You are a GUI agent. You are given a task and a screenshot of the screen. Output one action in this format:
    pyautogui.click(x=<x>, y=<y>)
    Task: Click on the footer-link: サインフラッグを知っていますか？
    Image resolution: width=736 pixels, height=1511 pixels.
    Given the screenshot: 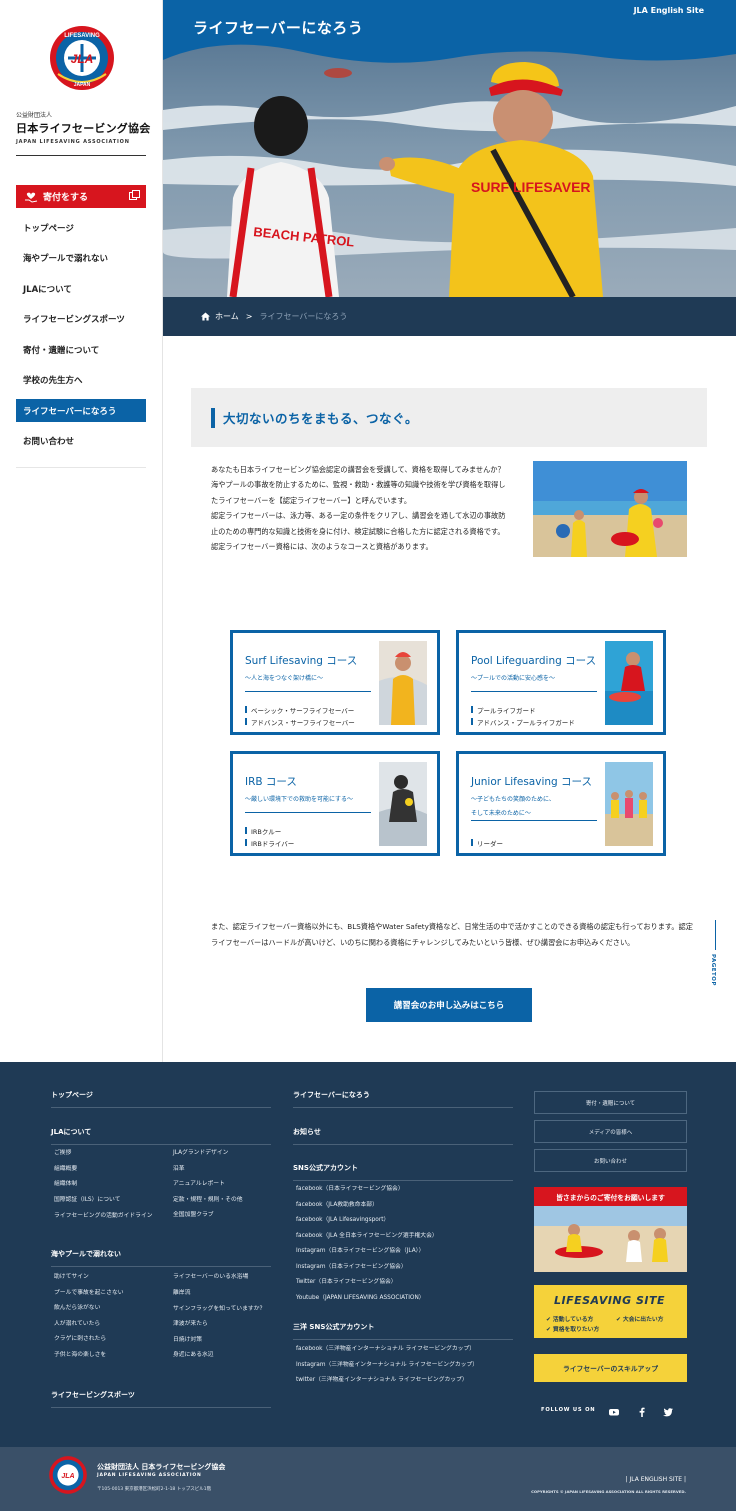 What is the action you would take?
    pyautogui.click(x=223, y=1309)
    